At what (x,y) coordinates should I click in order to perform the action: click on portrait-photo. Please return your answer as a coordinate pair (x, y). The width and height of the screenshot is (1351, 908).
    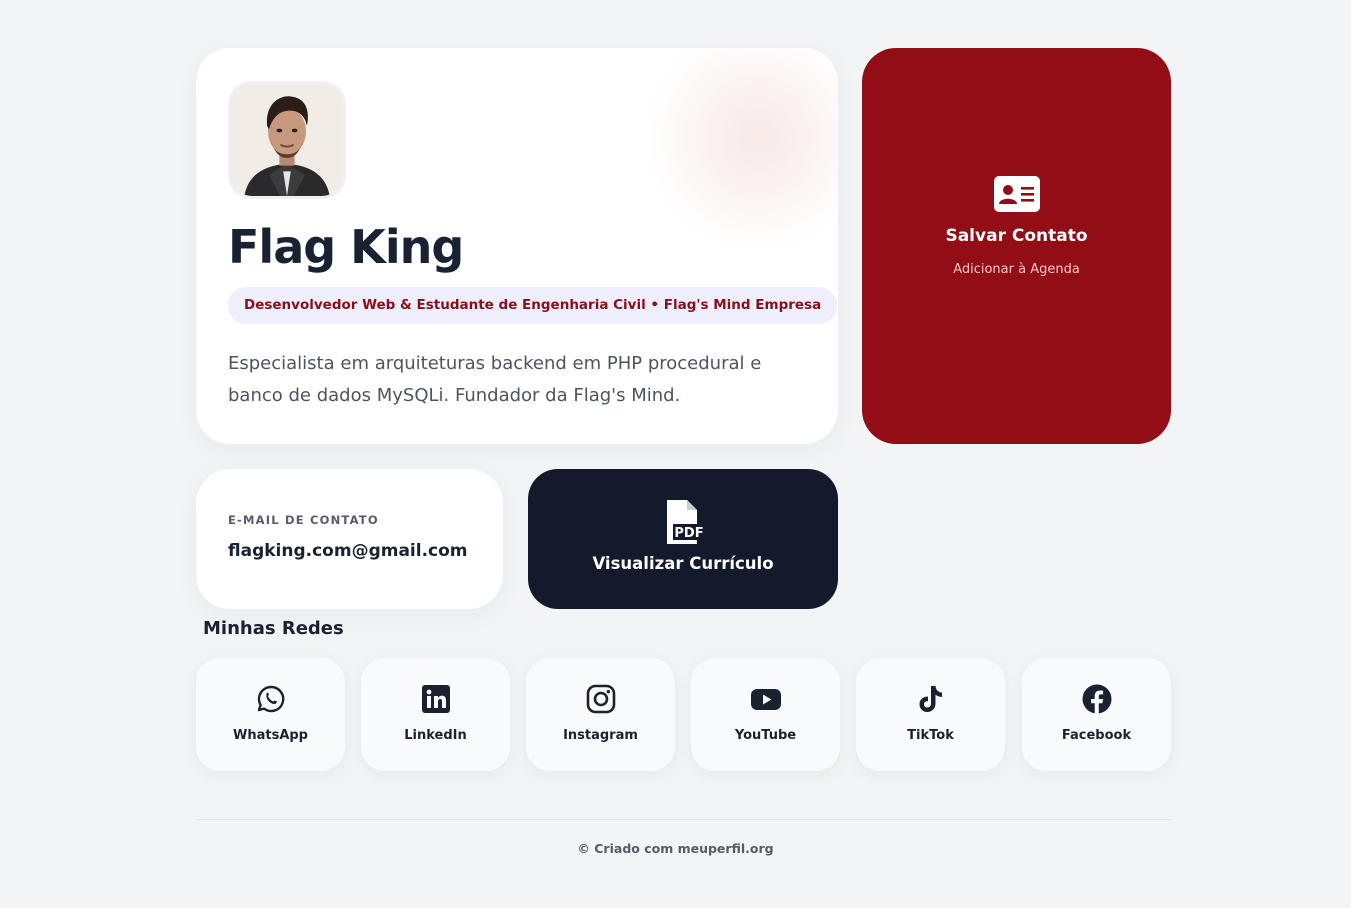
    Looking at the image, I should click on (287, 140).